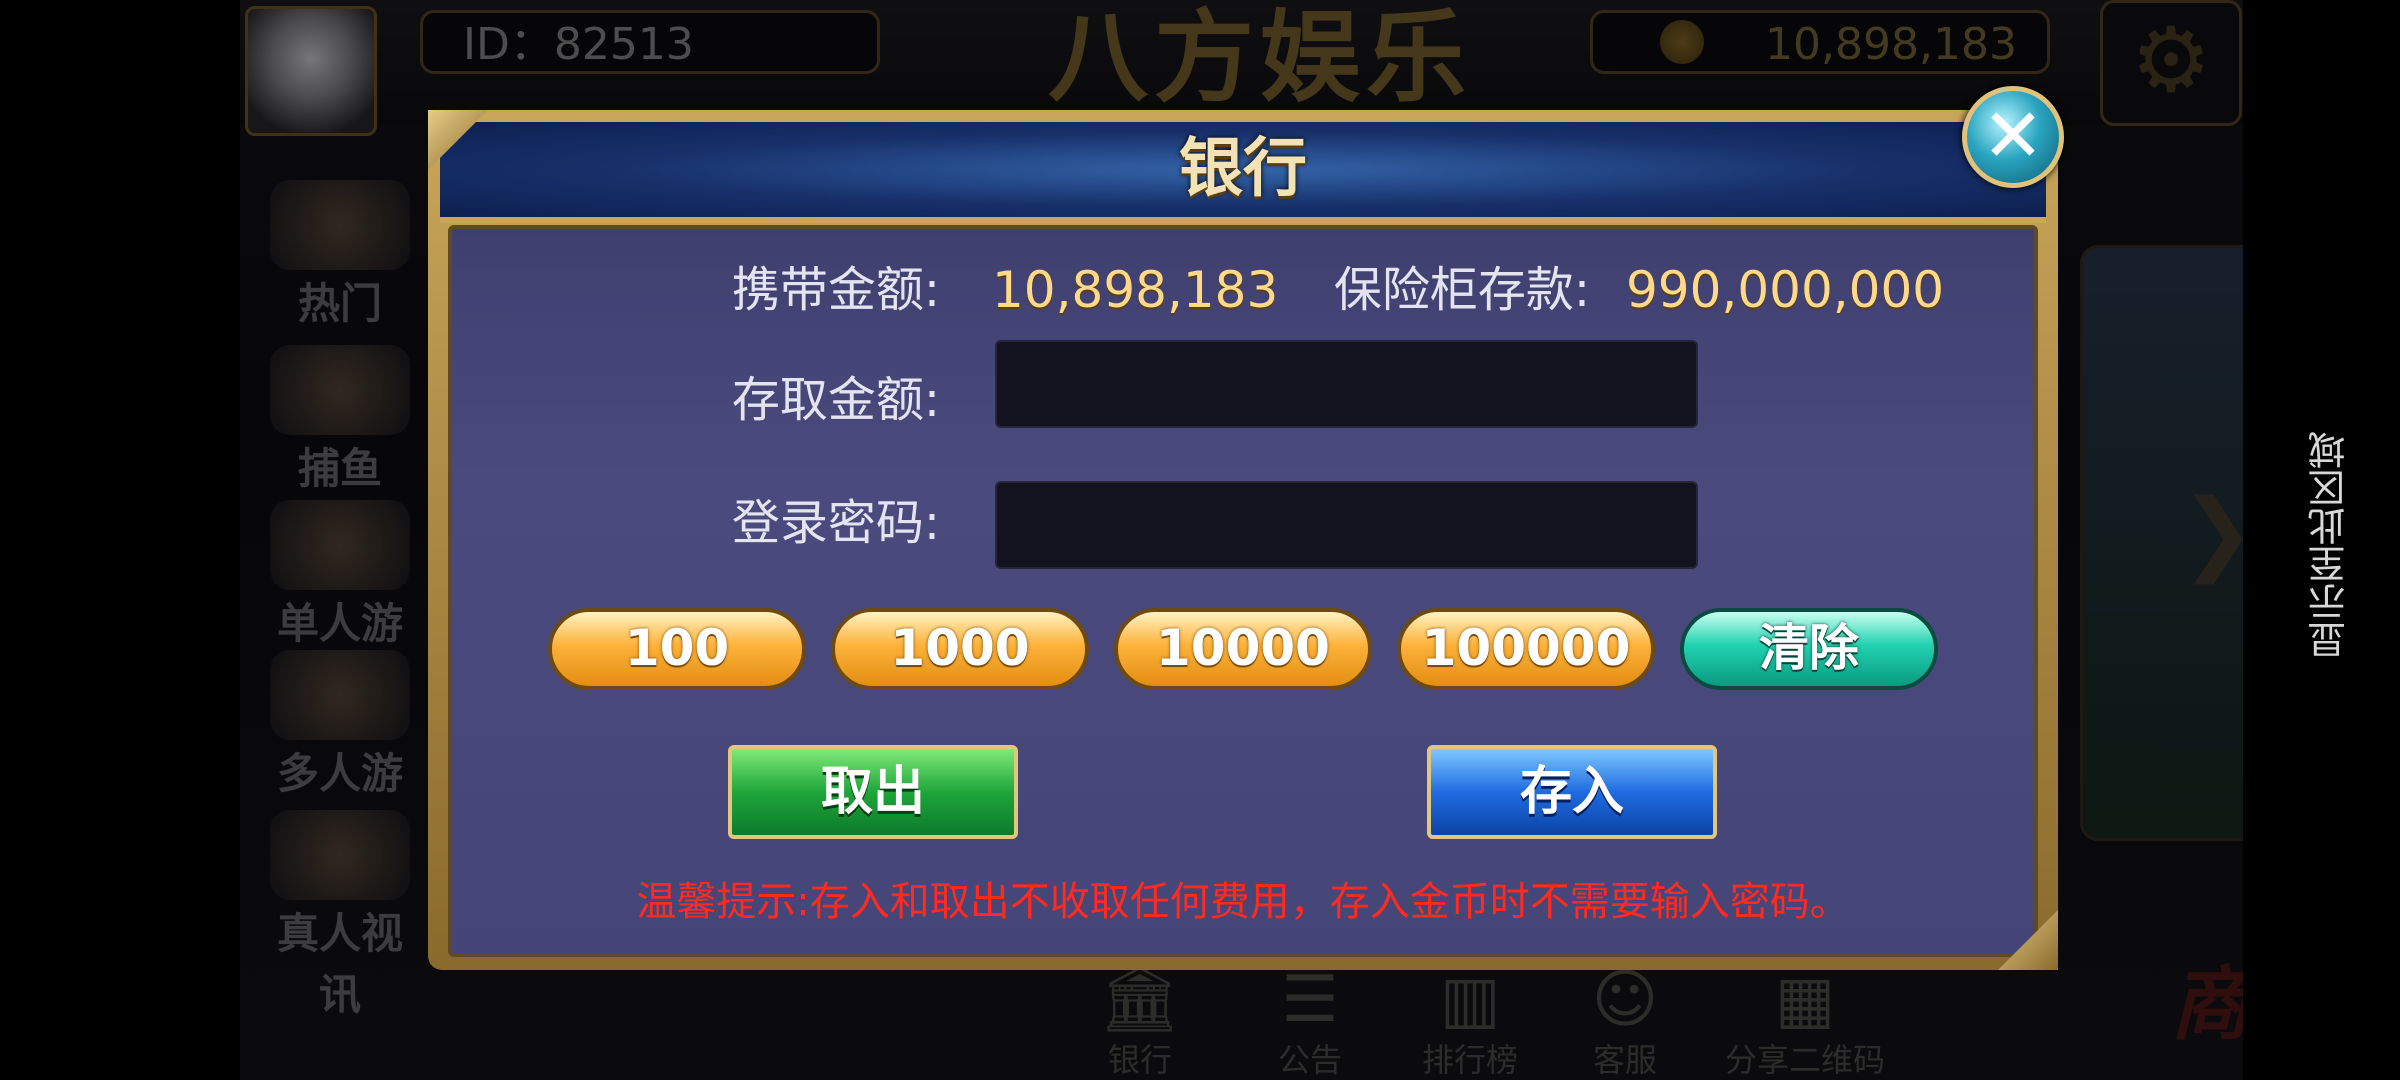 This screenshot has width=2400, height=1080. Describe the element at coordinates (1346, 525) in the screenshot. I see `password-input` at that location.